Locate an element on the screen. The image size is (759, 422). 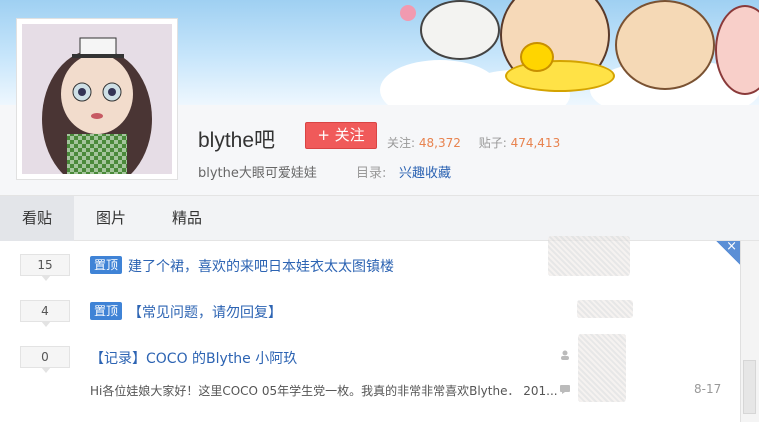
forum-stats: 关注: 48,372 贴子: 474,413 is located at coordinates (480, 142).